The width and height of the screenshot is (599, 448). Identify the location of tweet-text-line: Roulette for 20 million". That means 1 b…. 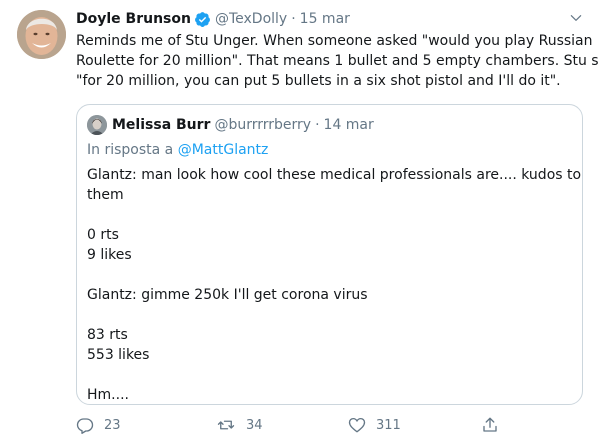
(337, 61).